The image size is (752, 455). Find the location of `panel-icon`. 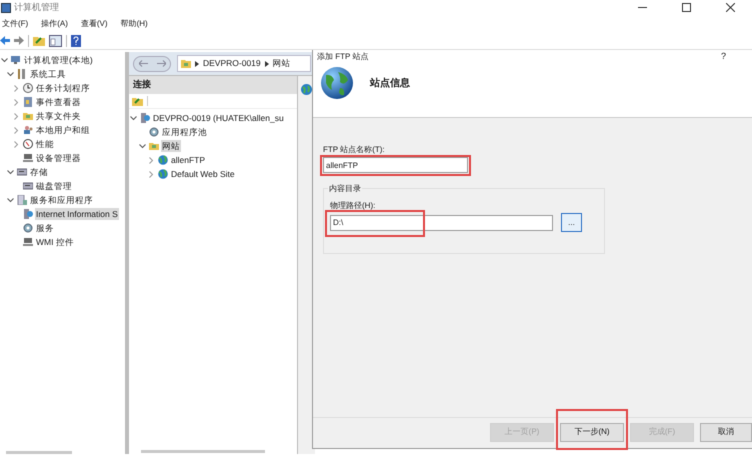

panel-icon is located at coordinates (55, 40).